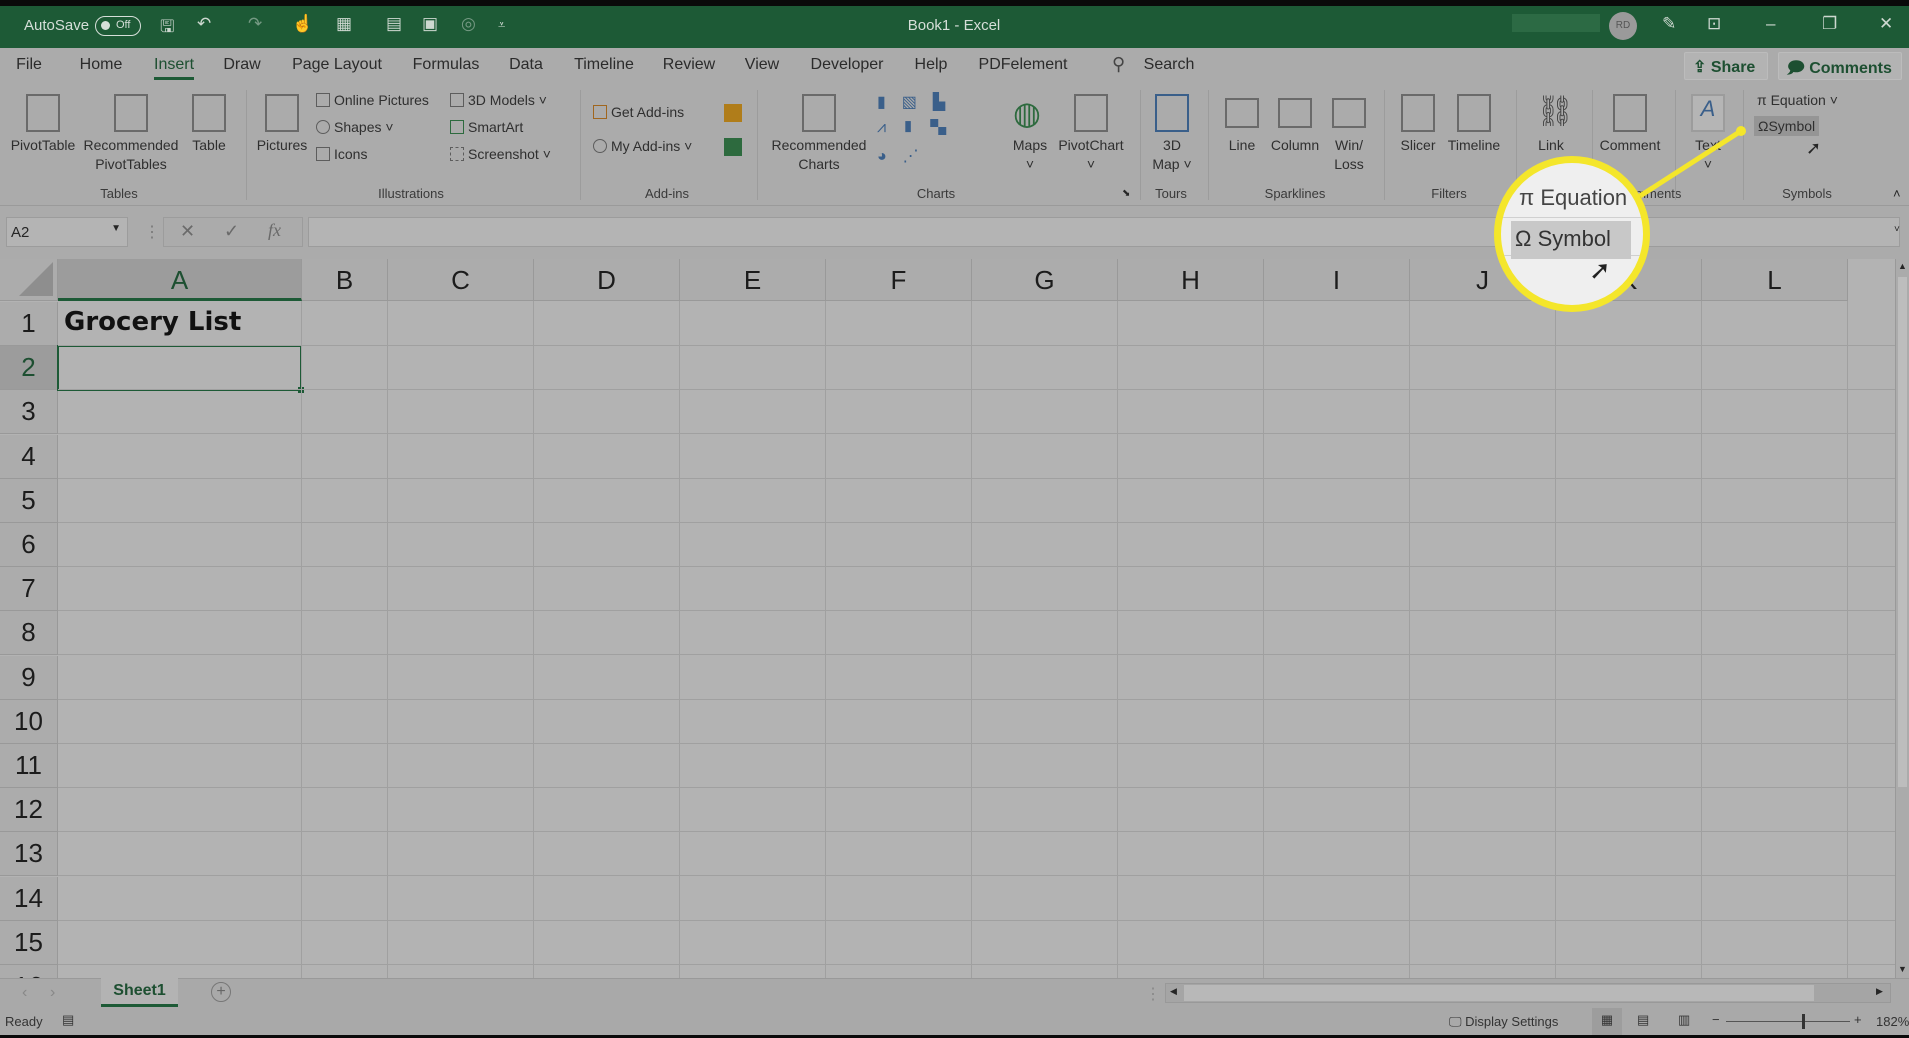  What do you see at coordinates (1523, 238) in the screenshot?
I see `omega-icon: Ω` at bounding box center [1523, 238].